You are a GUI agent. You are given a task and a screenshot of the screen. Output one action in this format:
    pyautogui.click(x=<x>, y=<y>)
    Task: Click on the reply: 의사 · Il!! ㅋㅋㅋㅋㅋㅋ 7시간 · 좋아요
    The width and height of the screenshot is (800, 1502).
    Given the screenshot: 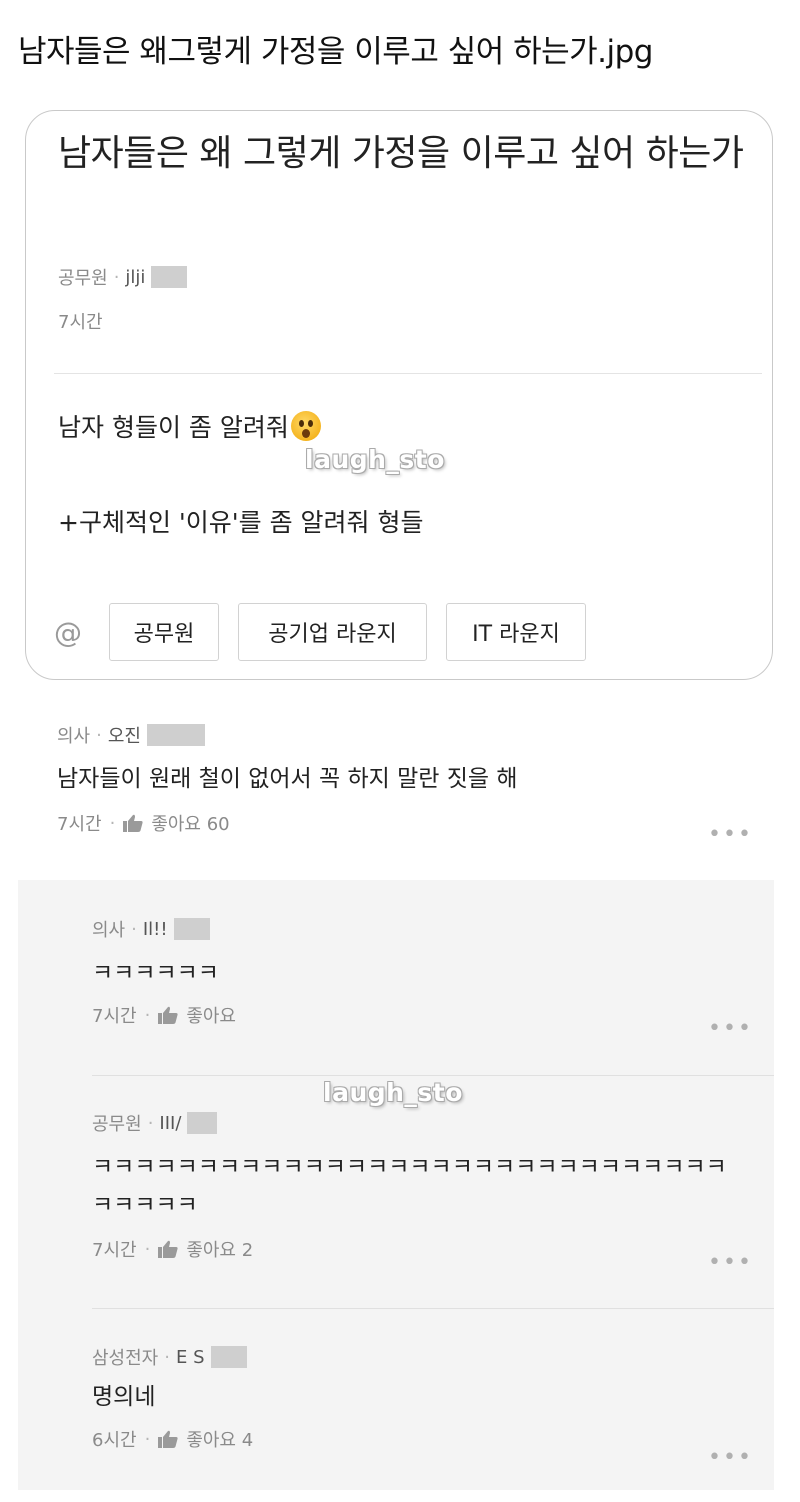 What is the action you would take?
    pyautogui.click(x=422, y=972)
    